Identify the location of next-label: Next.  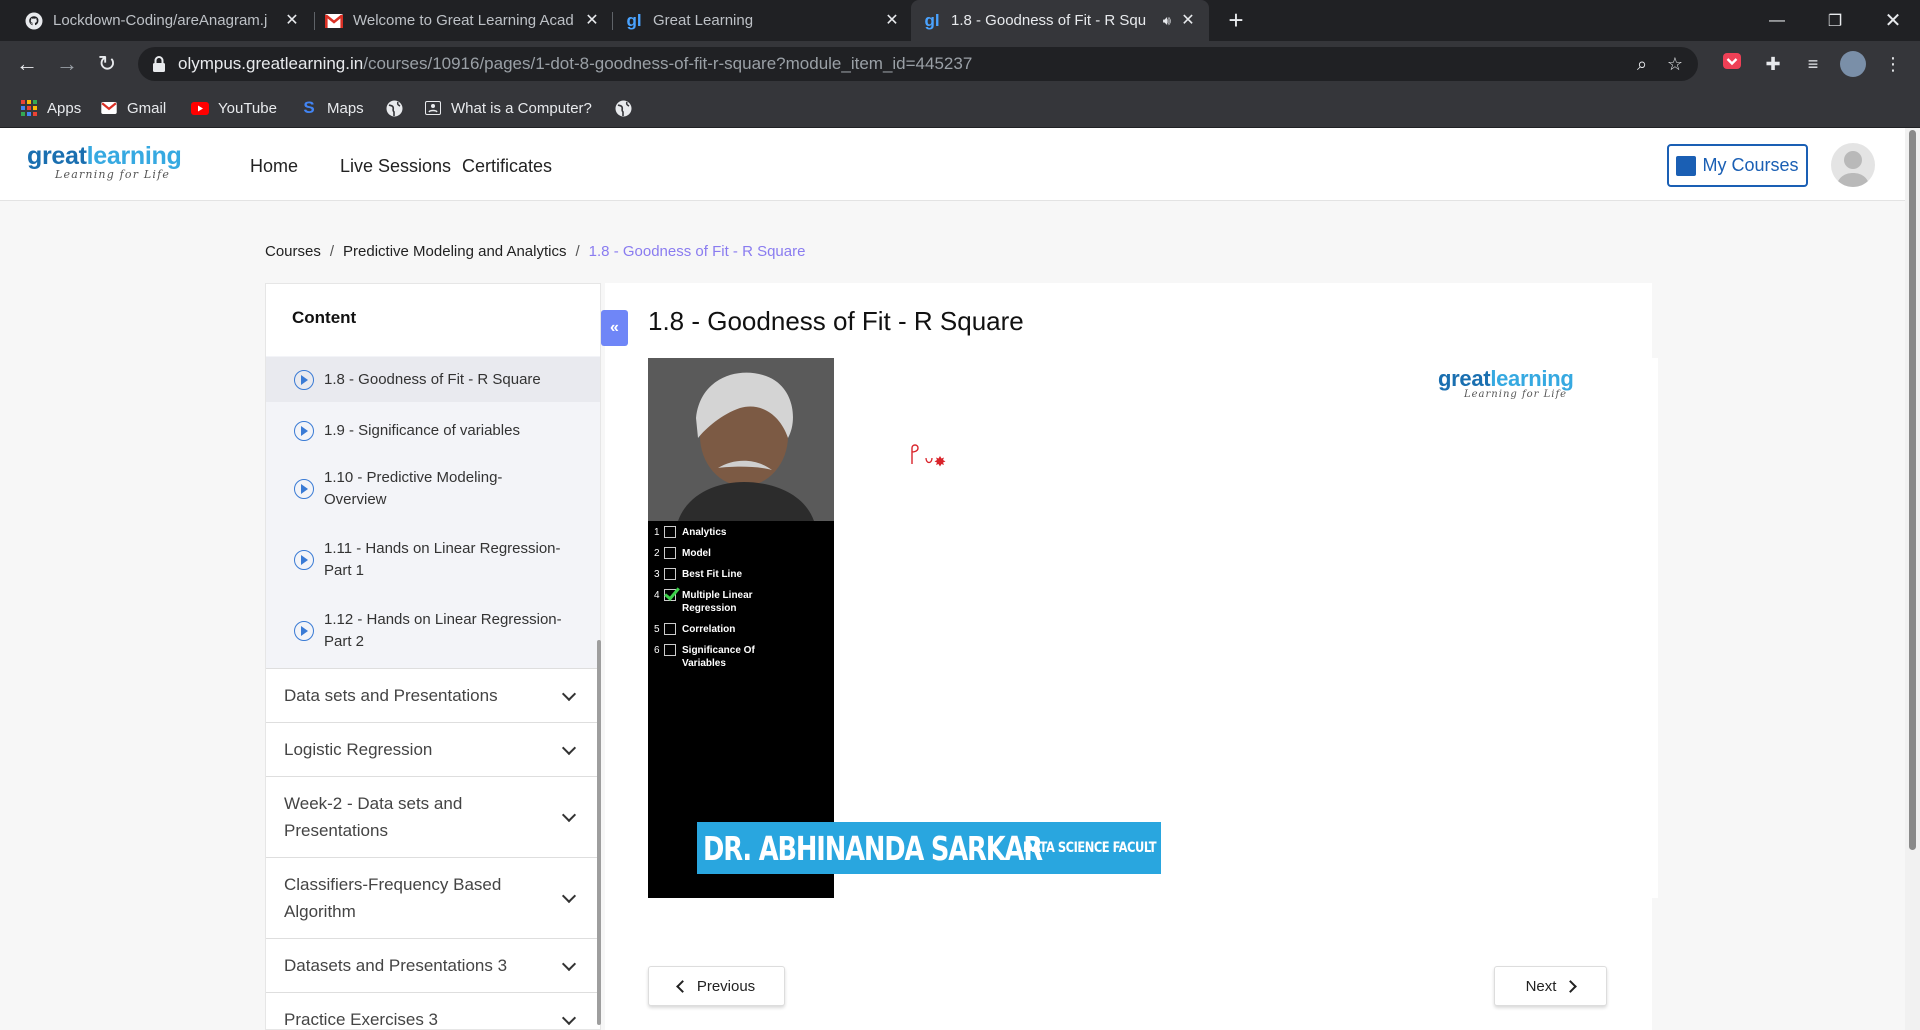
(1541, 986).